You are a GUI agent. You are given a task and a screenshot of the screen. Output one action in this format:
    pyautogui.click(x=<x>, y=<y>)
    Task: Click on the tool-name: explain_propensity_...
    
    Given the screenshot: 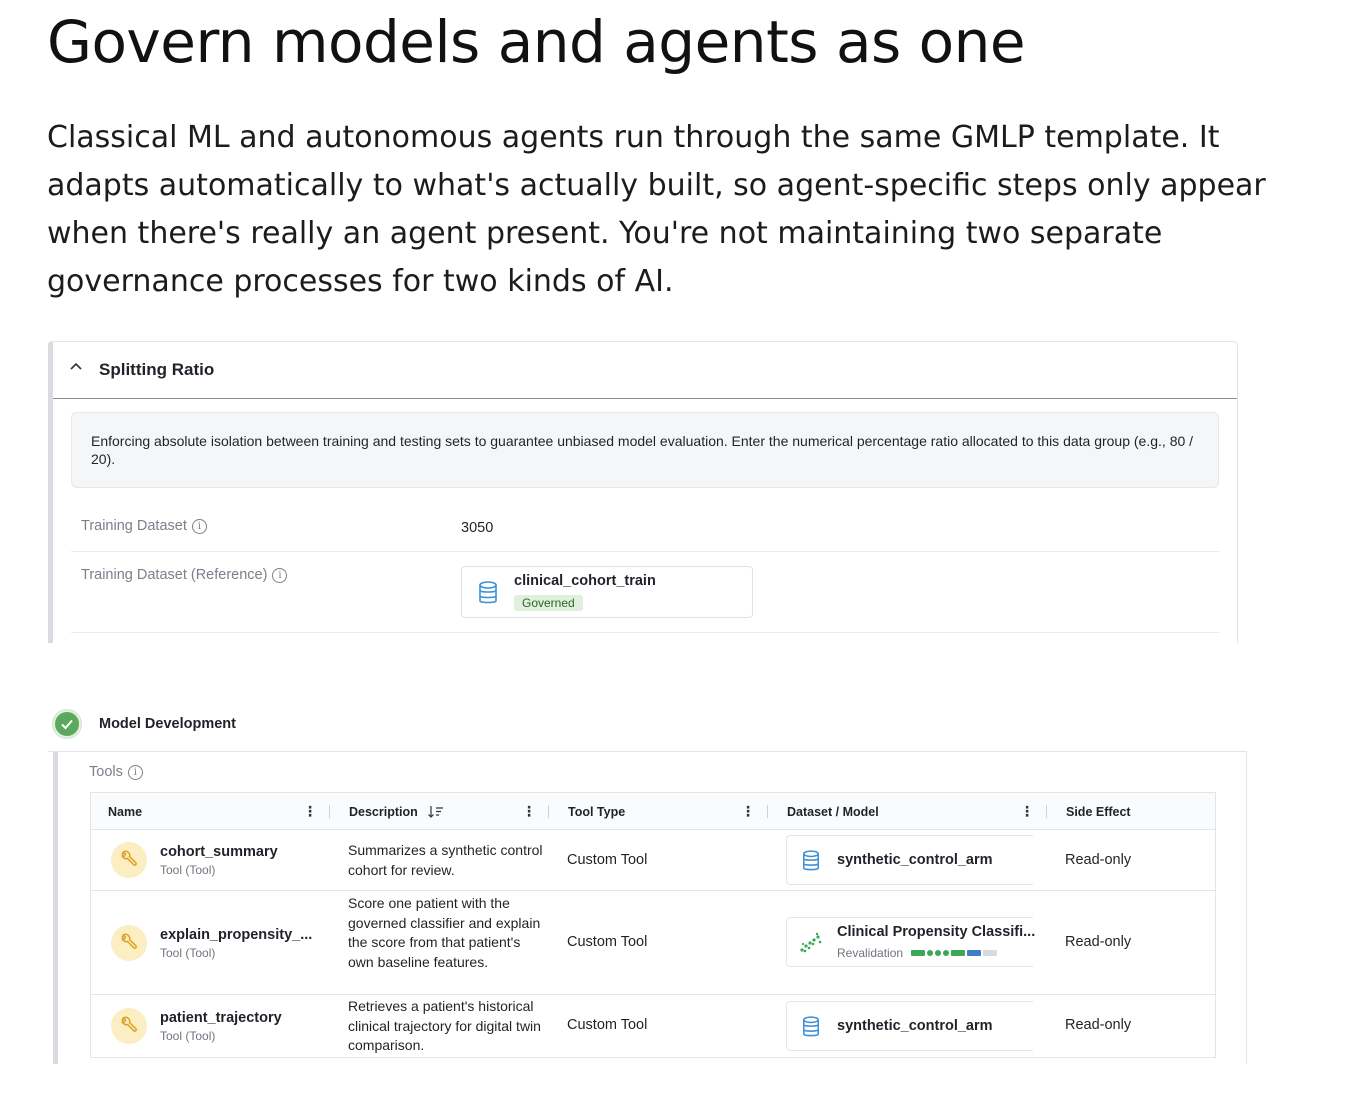 What is the action you would take?
    pyautogui.click(x=236, y=935)
    